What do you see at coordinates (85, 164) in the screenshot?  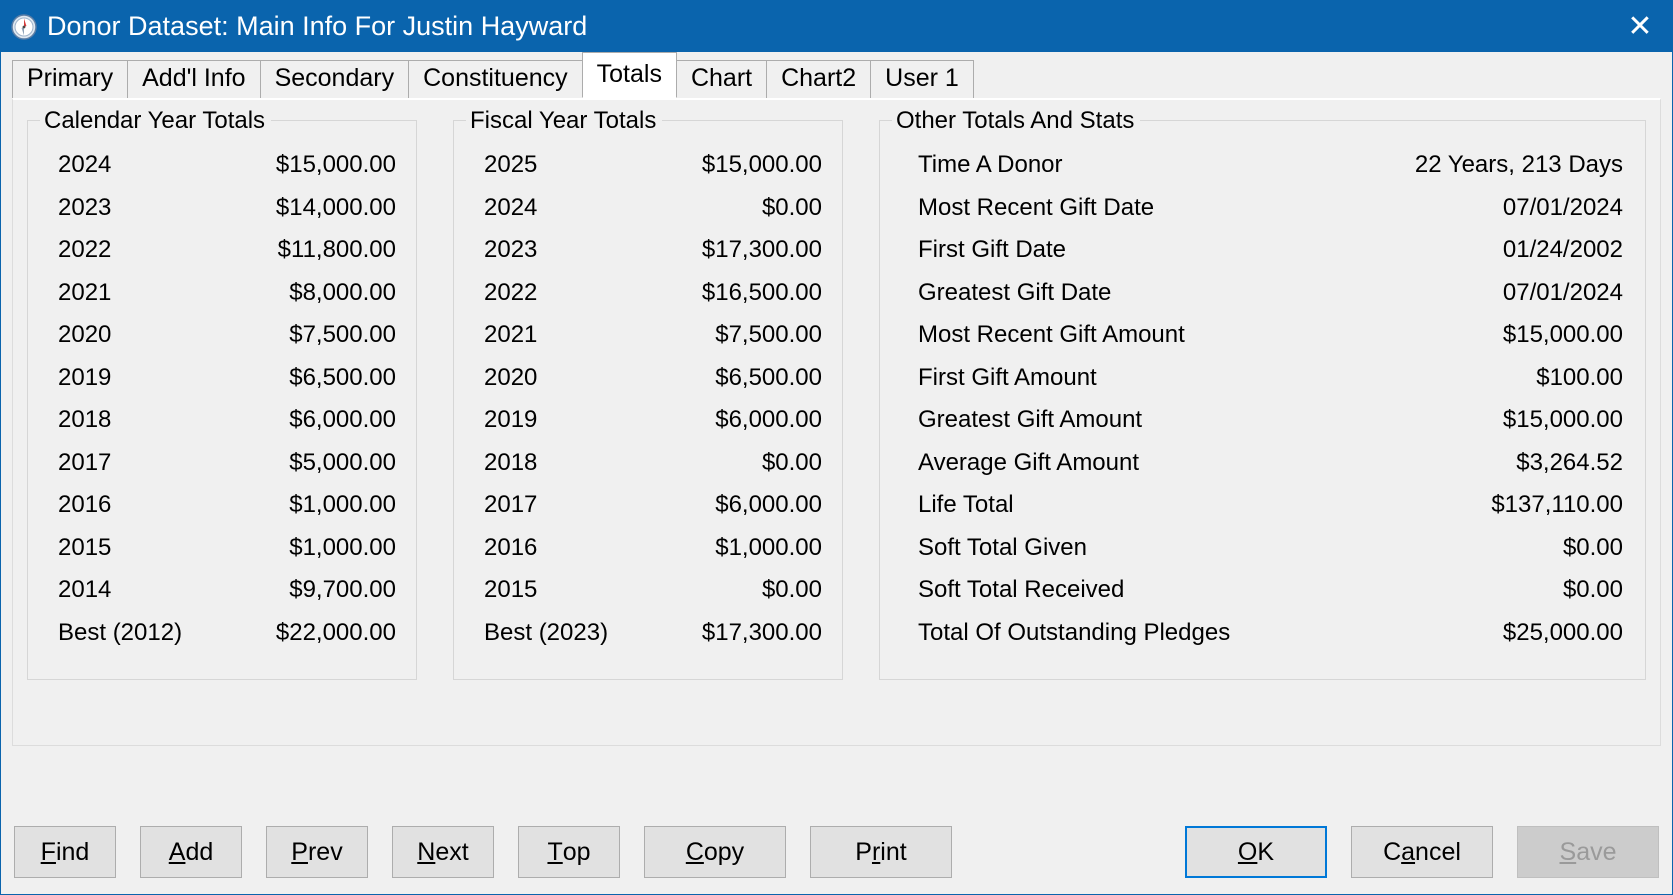 I see `row-label: 2024` at bounding box center [85, 164].